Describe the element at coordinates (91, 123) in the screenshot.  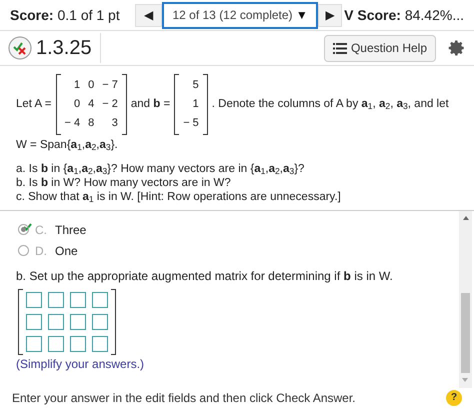
I see `matrix-entry: 8` at that location.